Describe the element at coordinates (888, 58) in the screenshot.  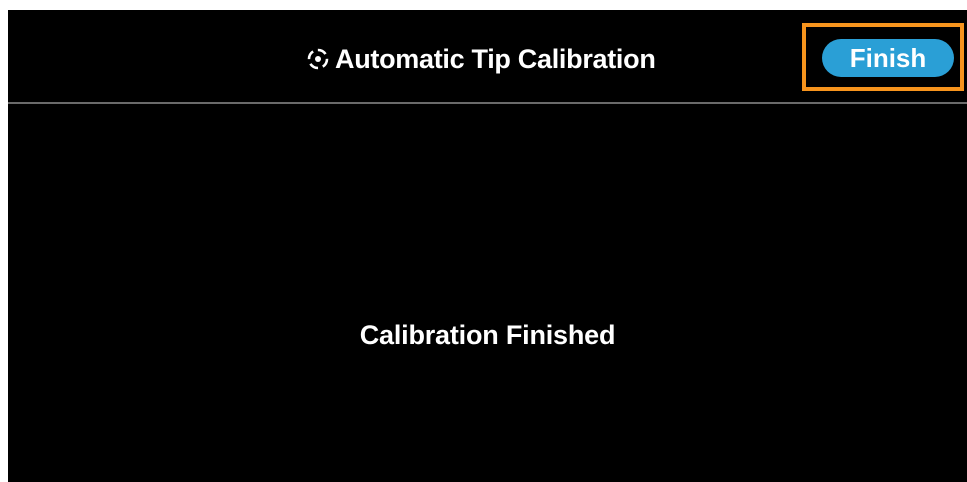
I see `finish-button: Finish` at that location.